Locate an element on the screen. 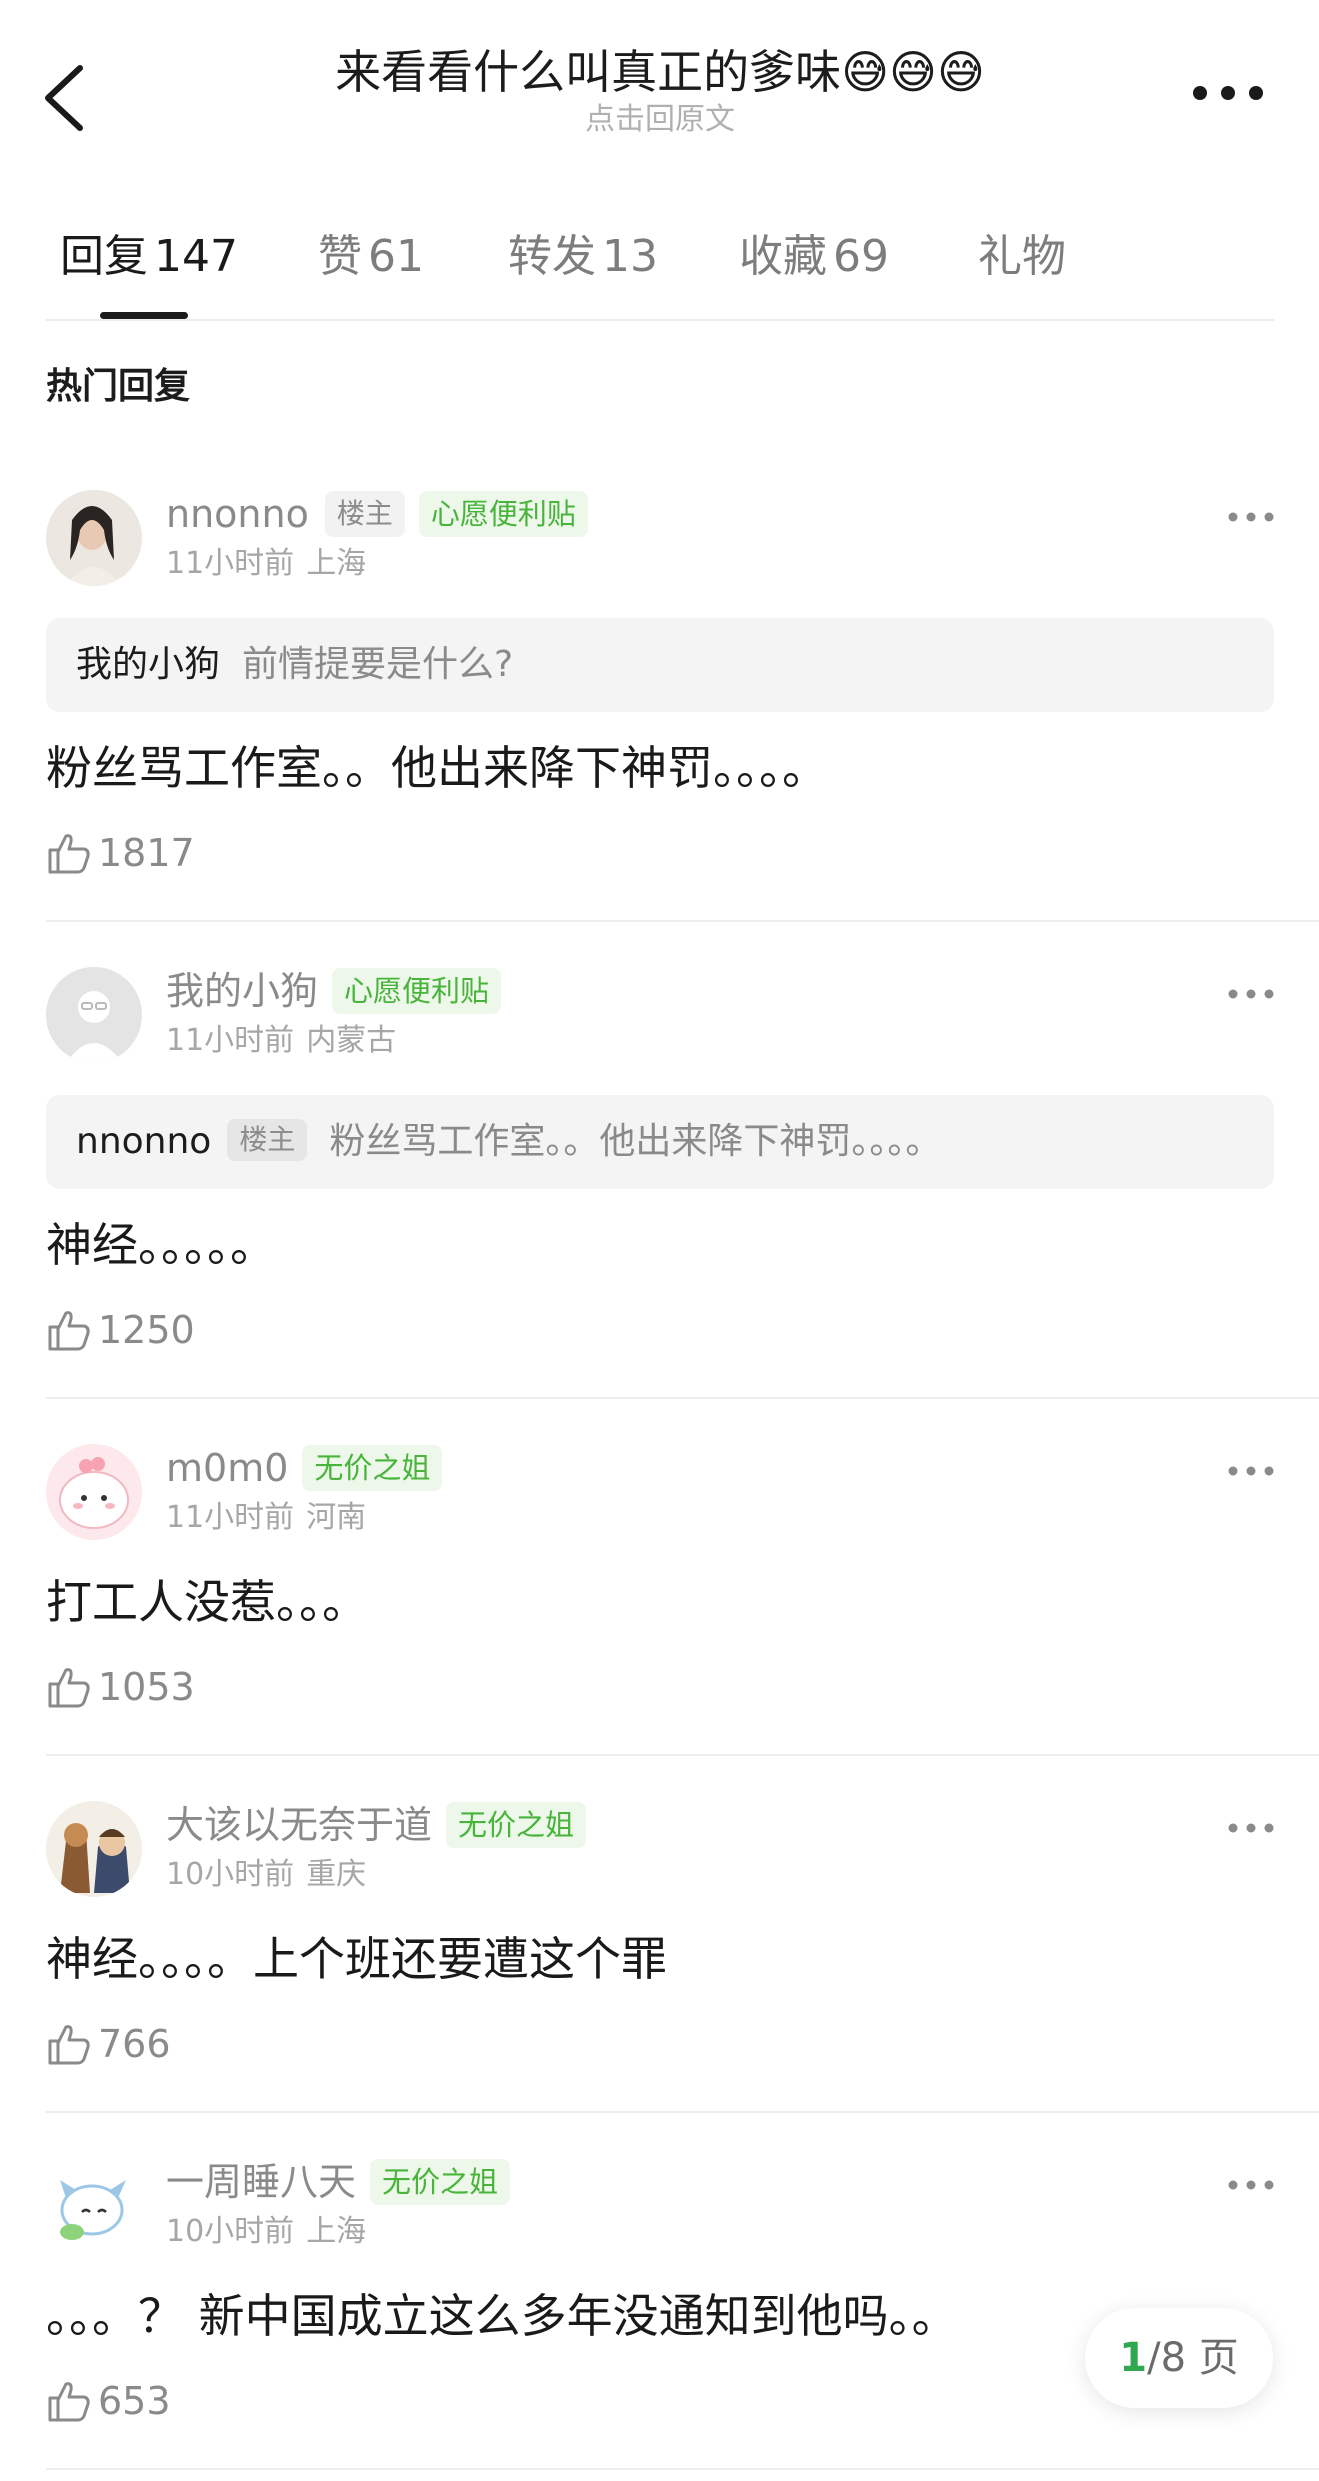  back-to-original-link: 点击回原文 is located at coordinates (660, 120).